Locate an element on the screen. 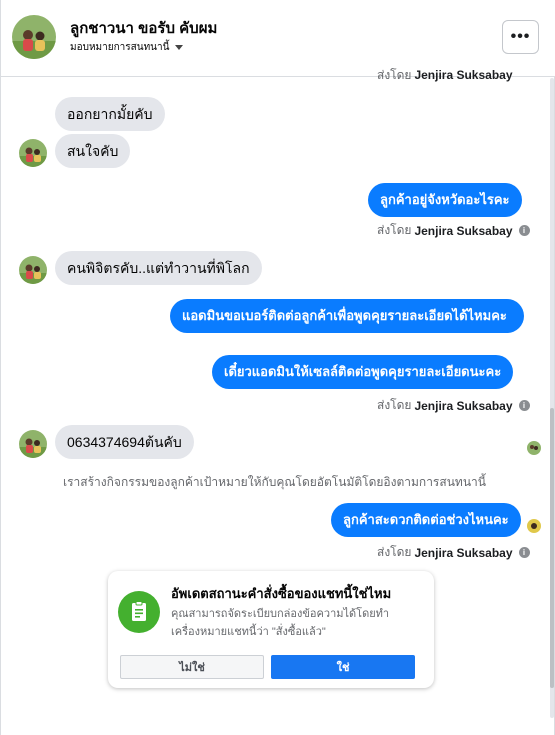 The image size is (555, 735). outgoing-message: ลูกค้าสะดวกติดต่อช่วงไหนคะ is located at coordinates (426, 520).